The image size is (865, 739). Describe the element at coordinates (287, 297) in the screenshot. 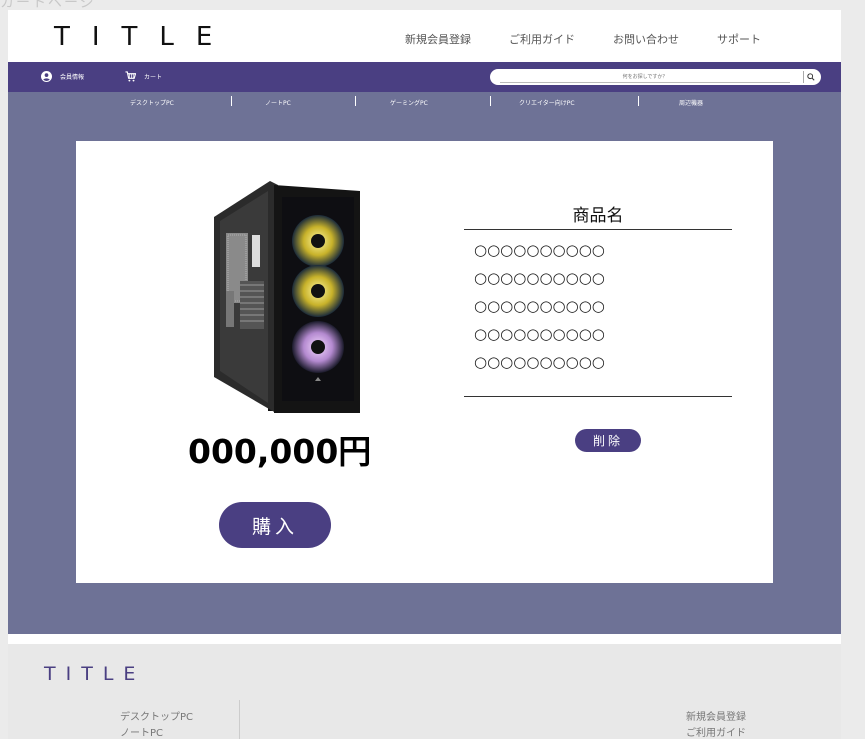

I see `product-image` at that location.